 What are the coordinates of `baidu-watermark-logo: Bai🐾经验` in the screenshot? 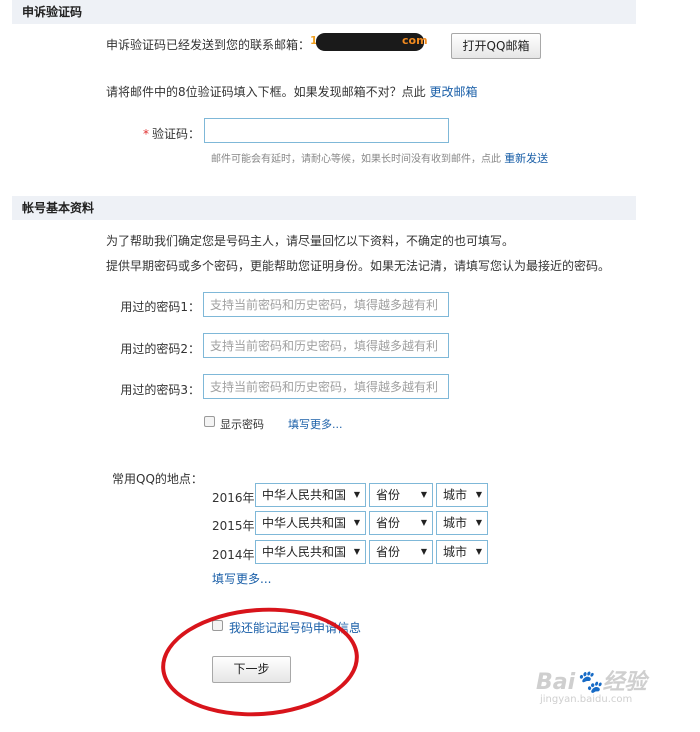 It's located at (591, 680).